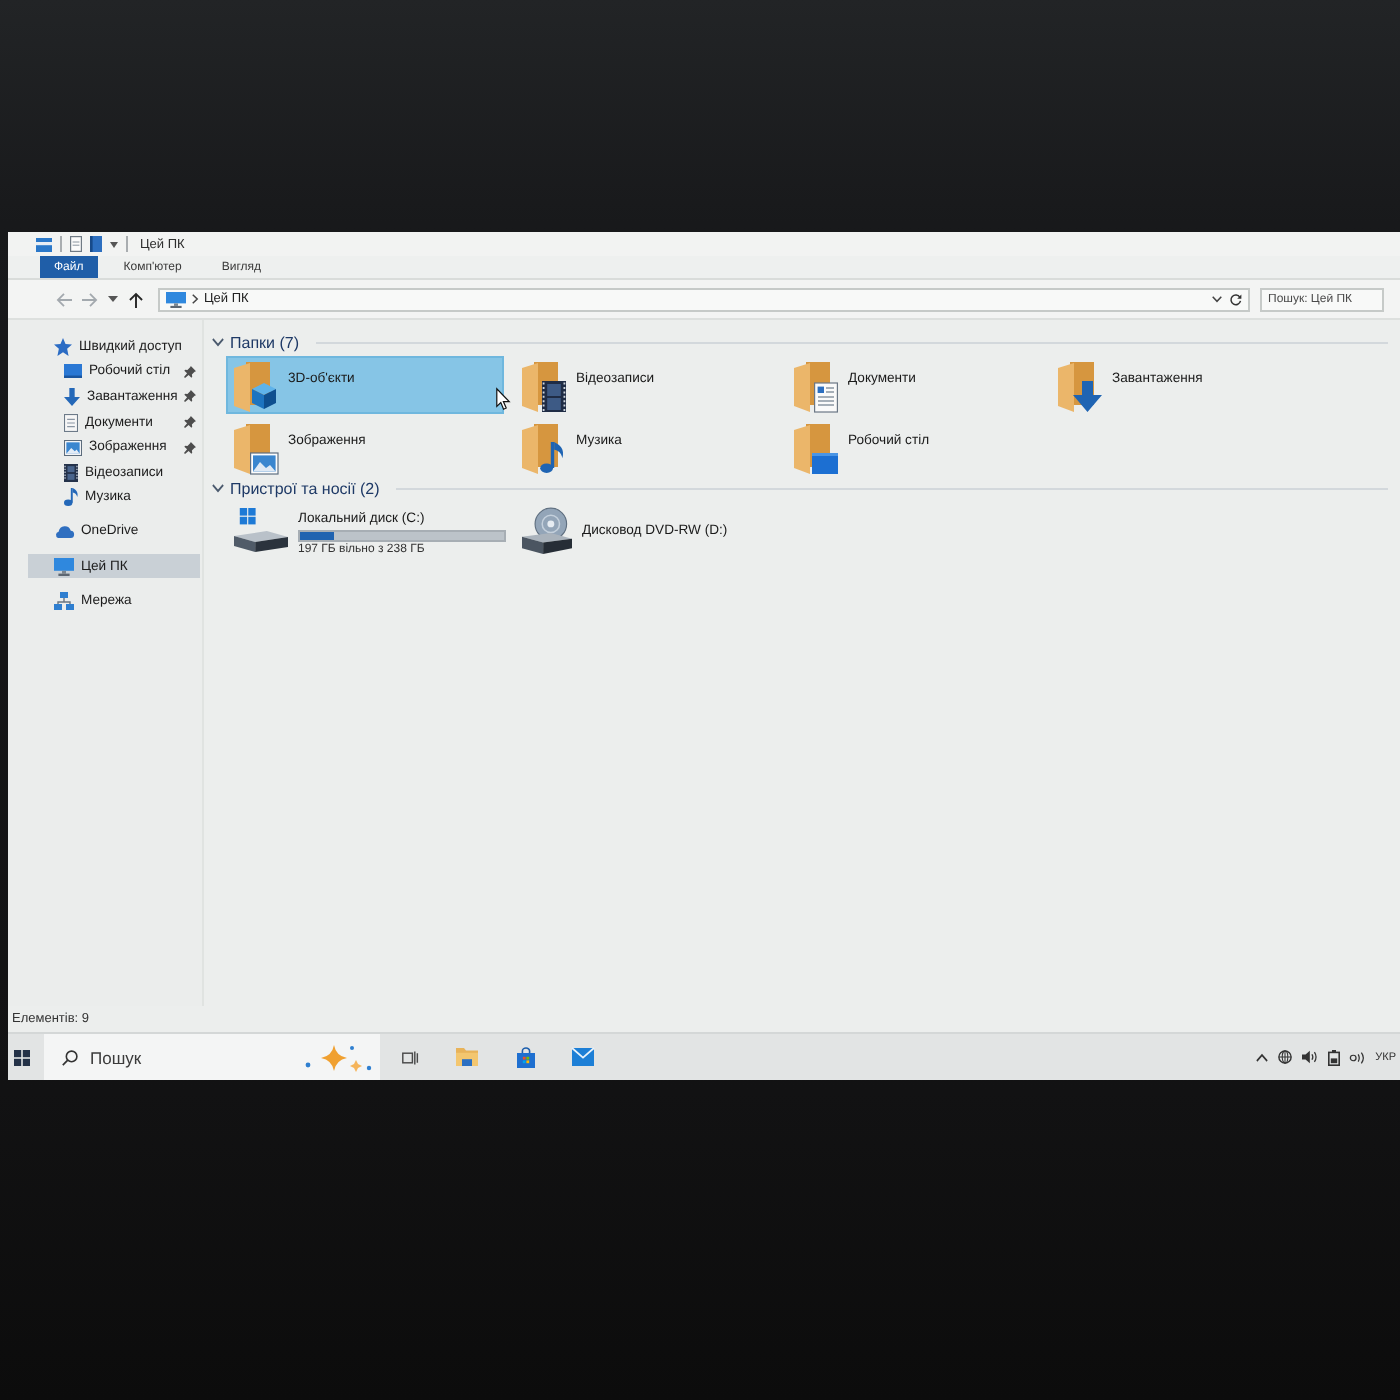  Describe the element at coordinates (1309, 1057) in the screenshot. I see `speaker-icon` at that location.